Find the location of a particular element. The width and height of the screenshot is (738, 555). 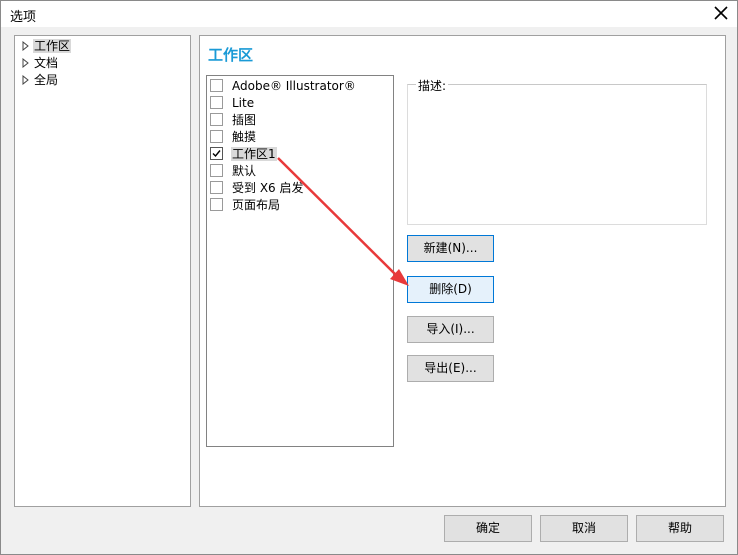

tree-item-label: 工作区 is located at coordinates (52, 46).